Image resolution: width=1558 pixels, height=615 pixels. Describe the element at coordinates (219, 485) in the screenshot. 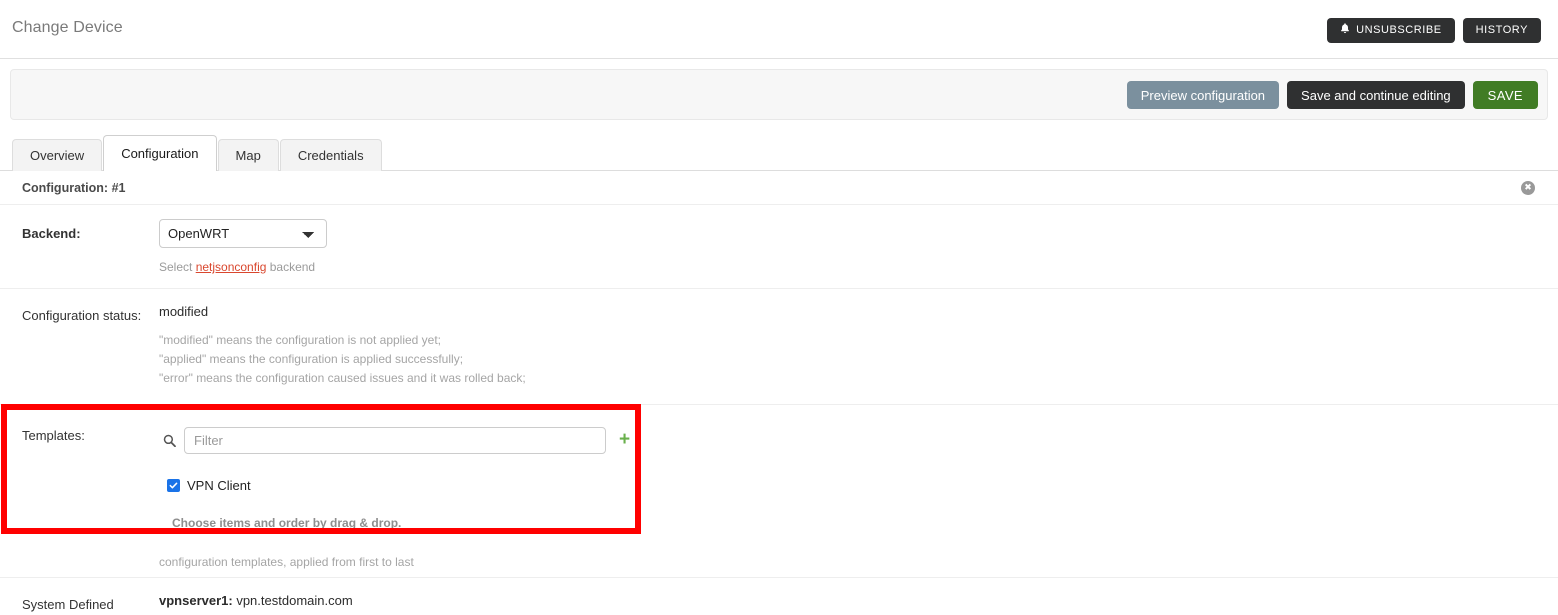

I see `template-name-label: VPN Client` at that location.